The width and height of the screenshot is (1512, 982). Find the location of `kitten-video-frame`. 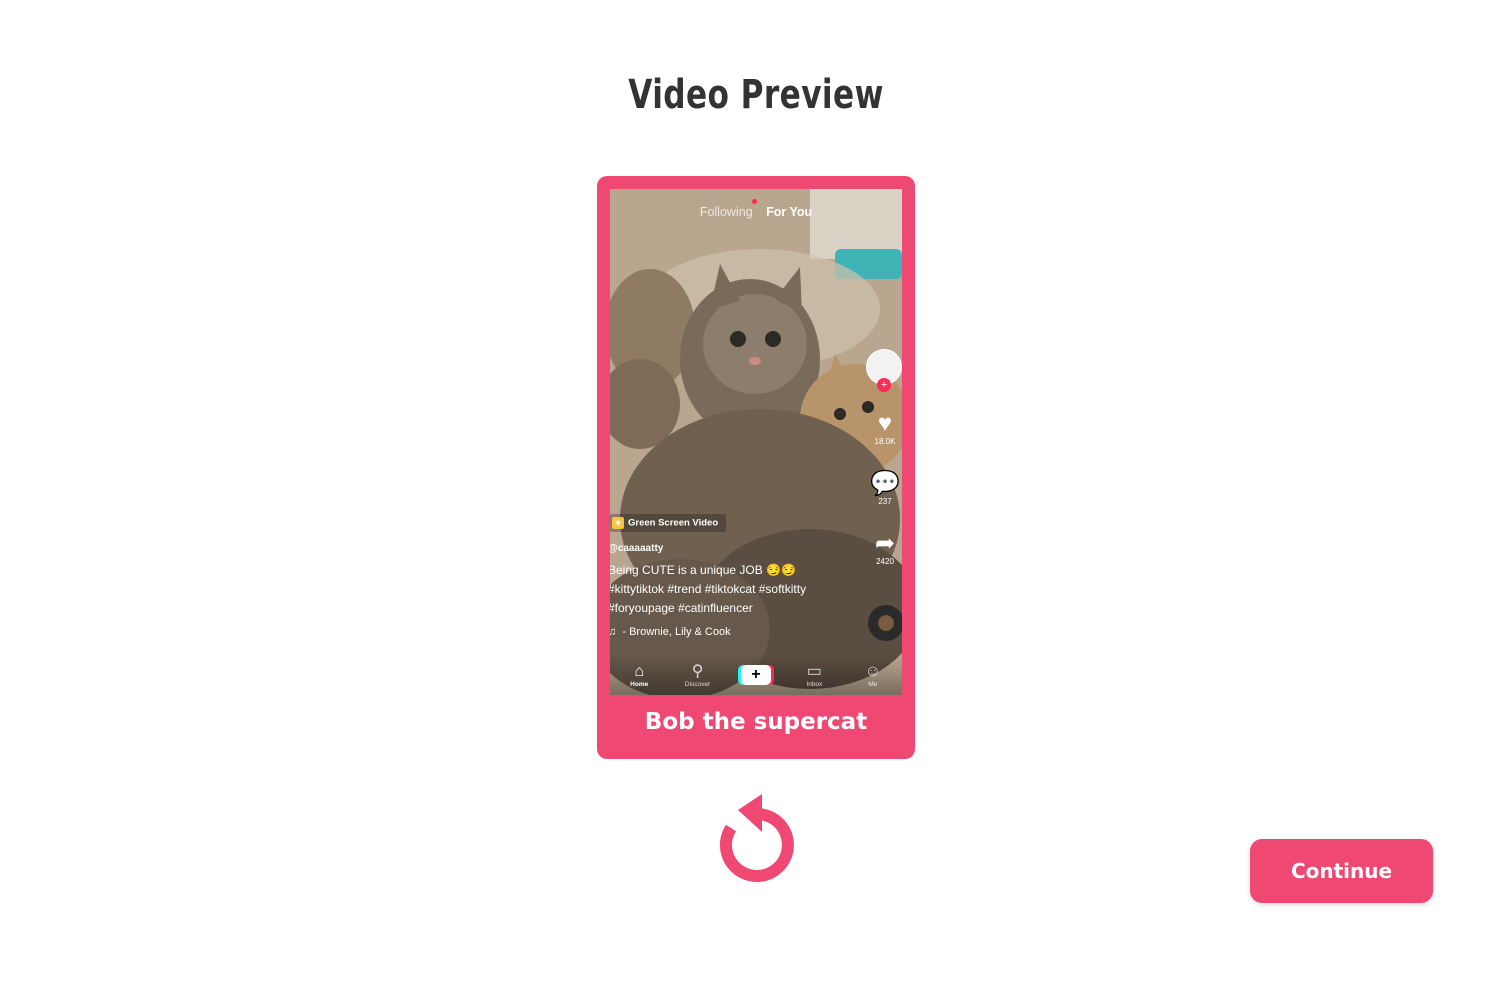

kitten-video-frame is located at coordinates (756, 442).